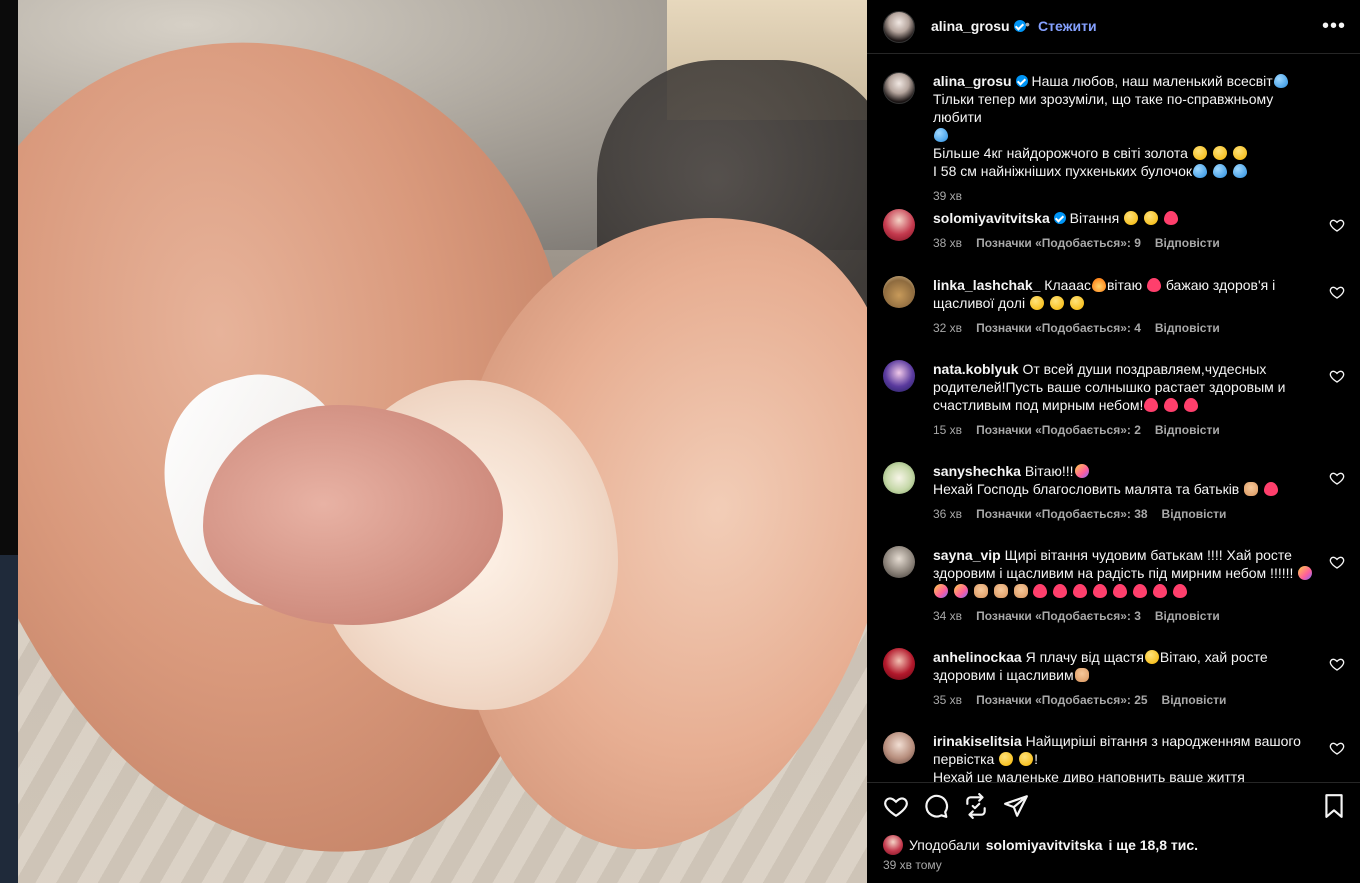 The height and width of the screenshot is (883, 1360). Describe the element at coordinates (967, 555) in the screenshot. I see `comment-username: sayna_vip` at that location.